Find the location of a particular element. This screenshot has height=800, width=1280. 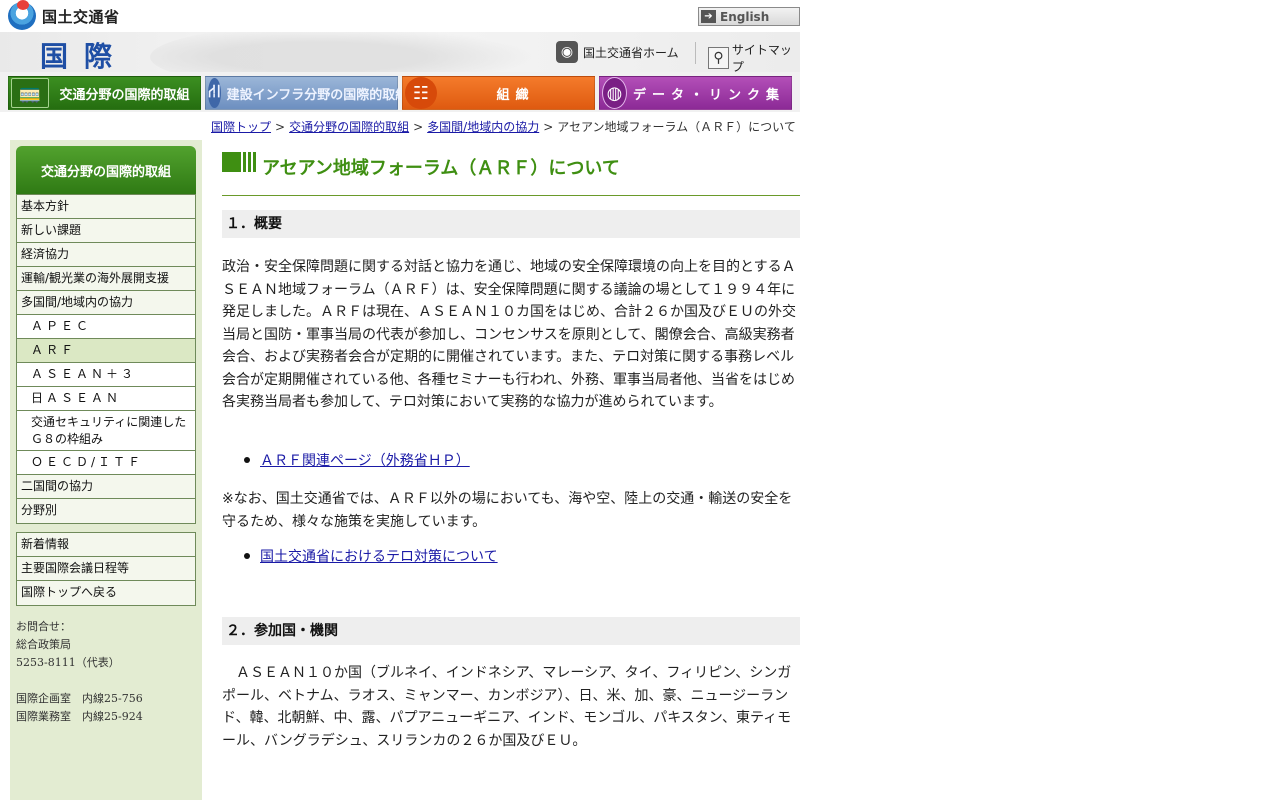

nav-data-links: ◍ データ・リンク集 is located at coordinates (695, 93).